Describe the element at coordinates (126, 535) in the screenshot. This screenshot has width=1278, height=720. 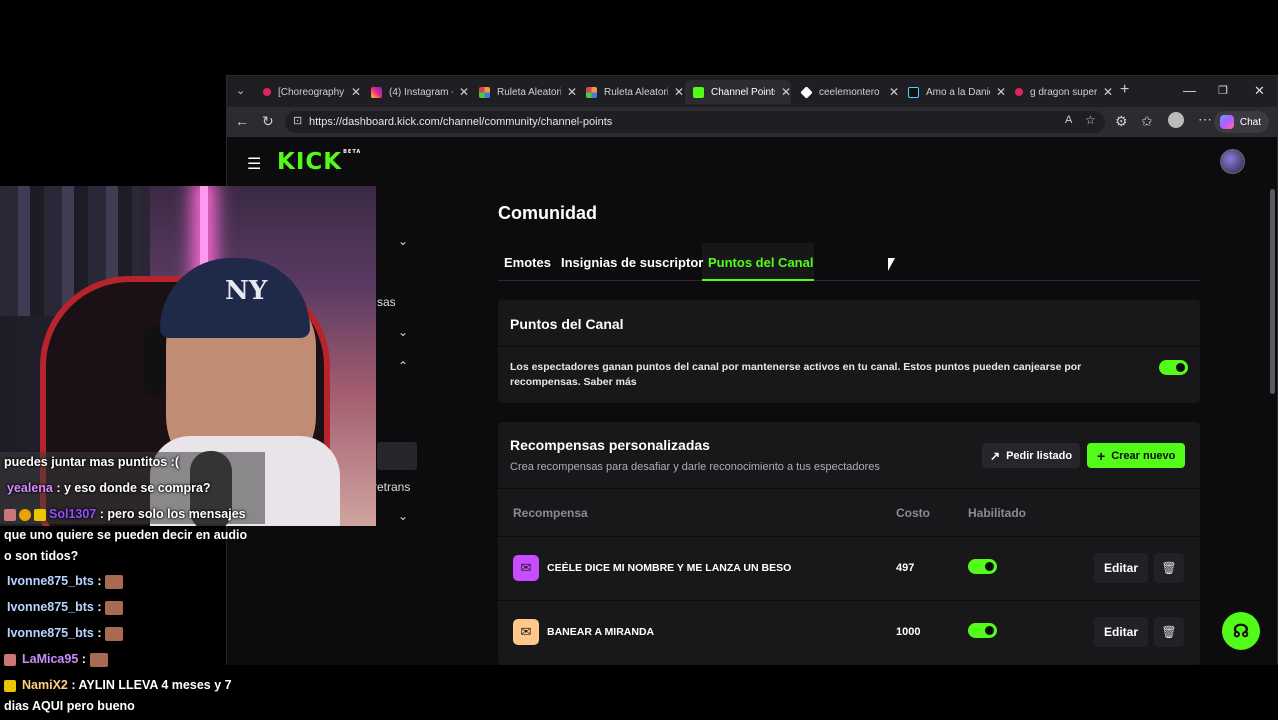
I see `chat-text: que uno quiere se pueden decir en audio` at that location.